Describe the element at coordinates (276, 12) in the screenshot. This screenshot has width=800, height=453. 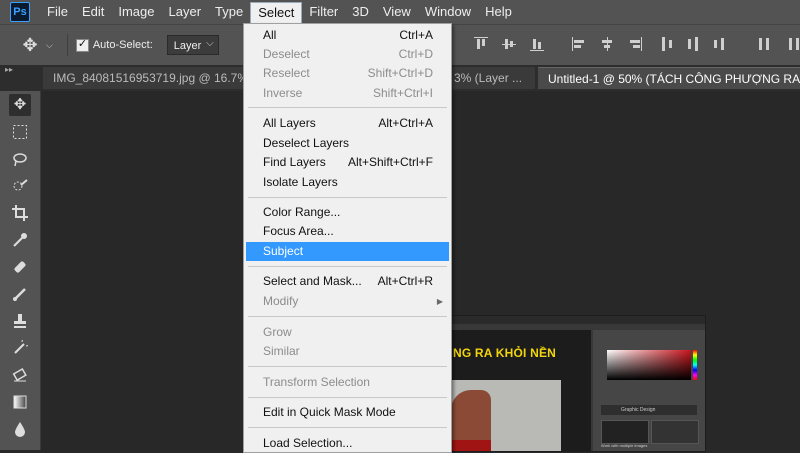
I see `menu-select: Select` at that location.